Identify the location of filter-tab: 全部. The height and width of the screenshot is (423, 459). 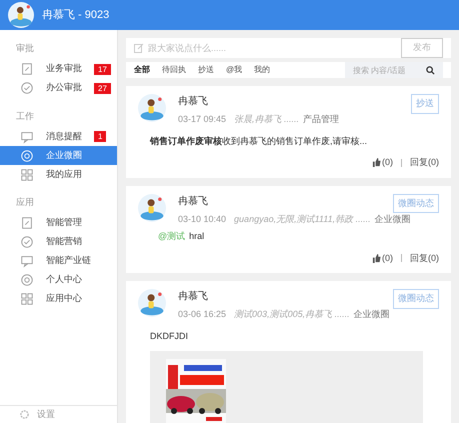
(142, 70).